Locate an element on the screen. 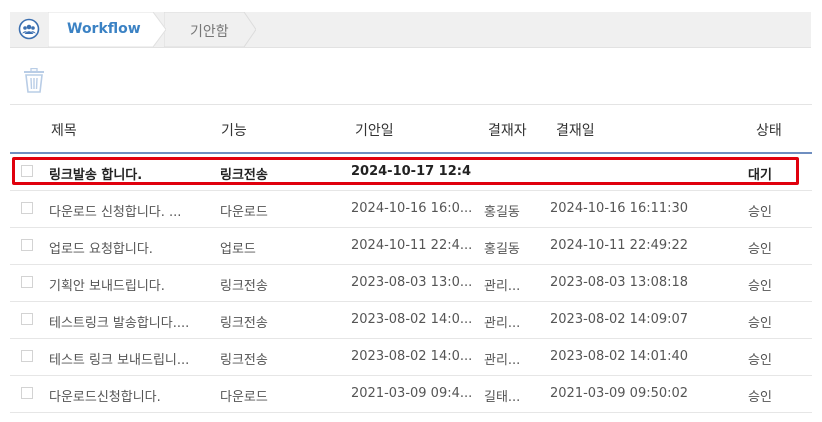  table-row: 링크발송 합니다. 링크전송 2024-10-17 12:4... 대기 is located at coordinates (411, 172).